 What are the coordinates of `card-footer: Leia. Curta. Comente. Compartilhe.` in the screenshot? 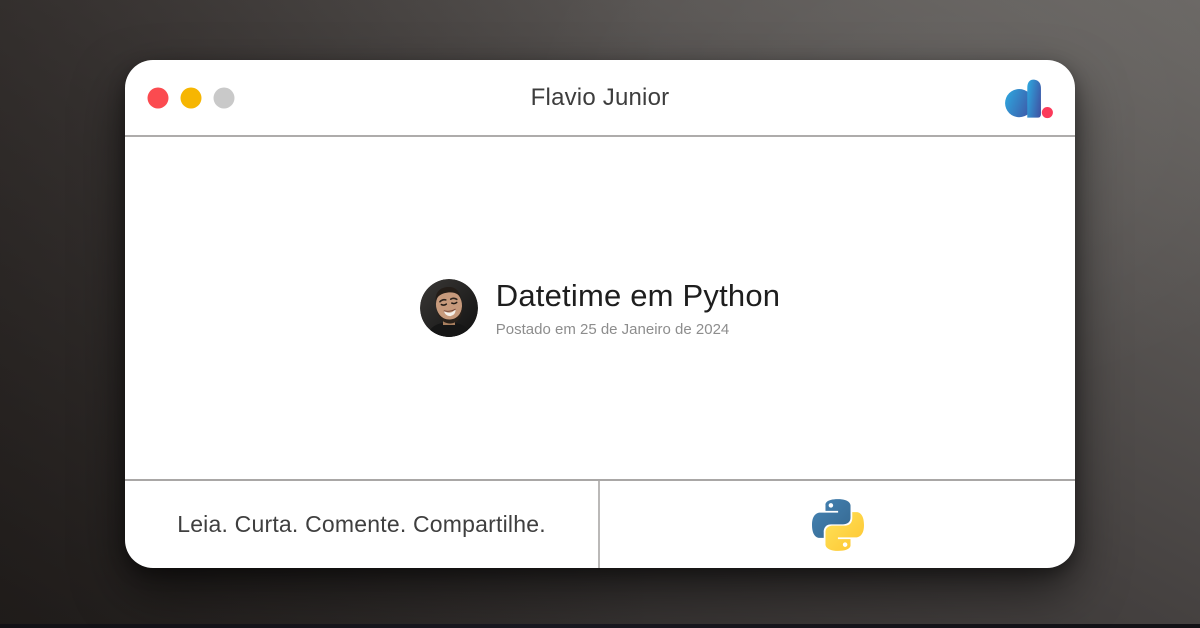 It's located at (600, 523).